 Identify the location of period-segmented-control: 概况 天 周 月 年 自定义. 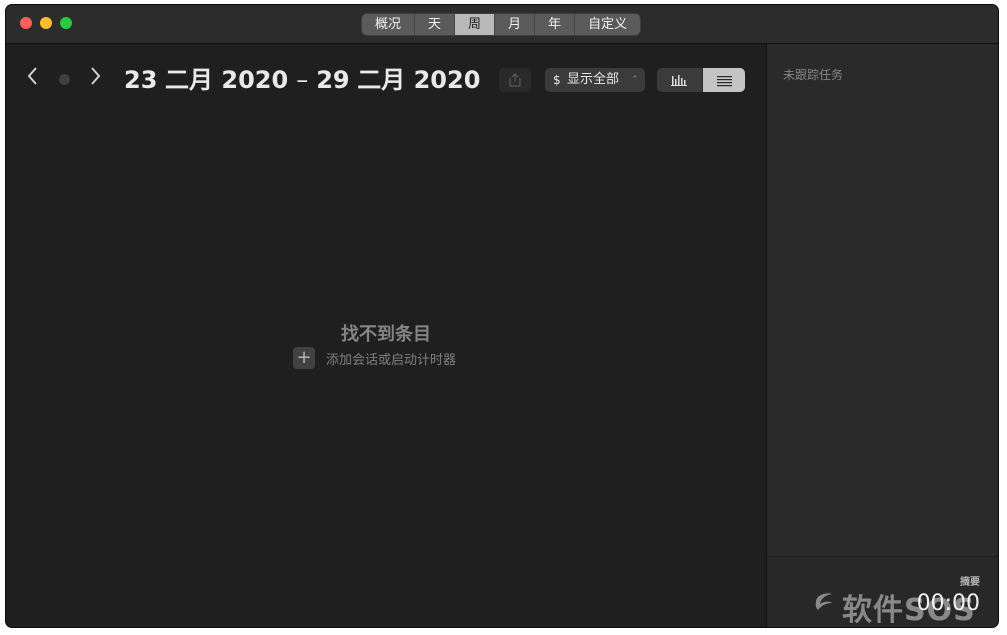
(501, 24).